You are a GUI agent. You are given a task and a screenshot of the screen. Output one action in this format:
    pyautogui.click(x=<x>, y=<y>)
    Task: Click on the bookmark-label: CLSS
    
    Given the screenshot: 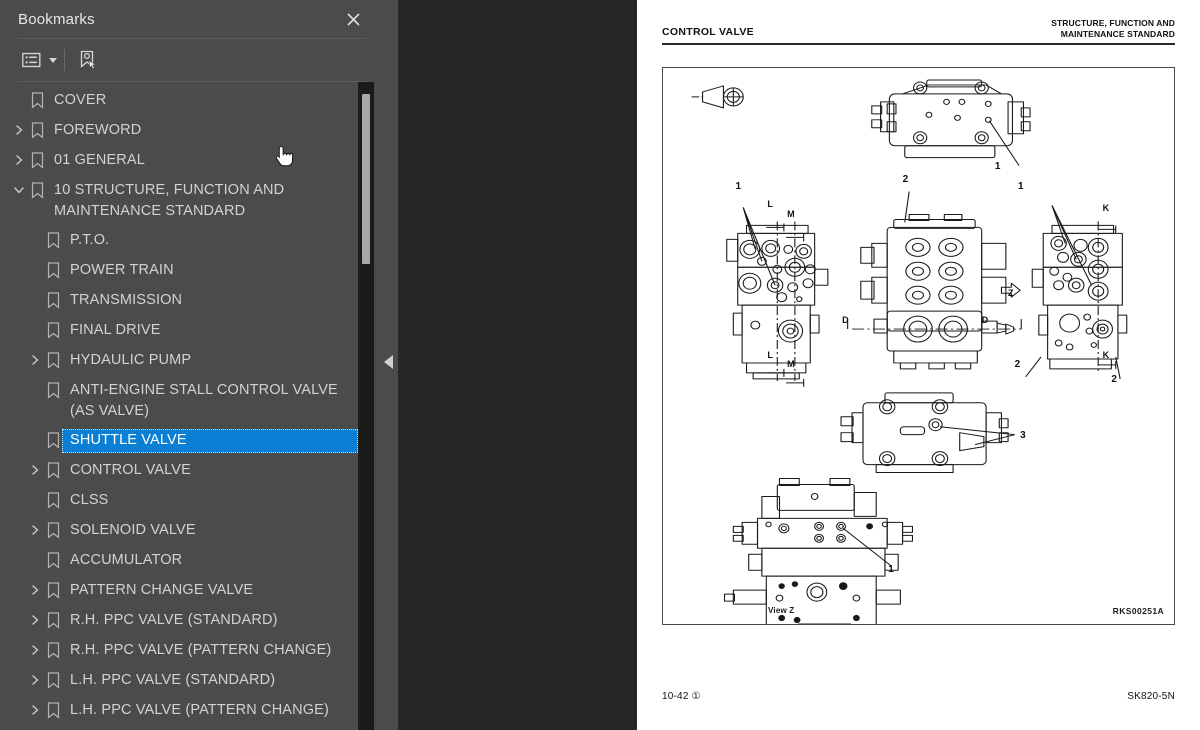 What is the action you would take?
    pyautogui.click(x=210, y=501)
    